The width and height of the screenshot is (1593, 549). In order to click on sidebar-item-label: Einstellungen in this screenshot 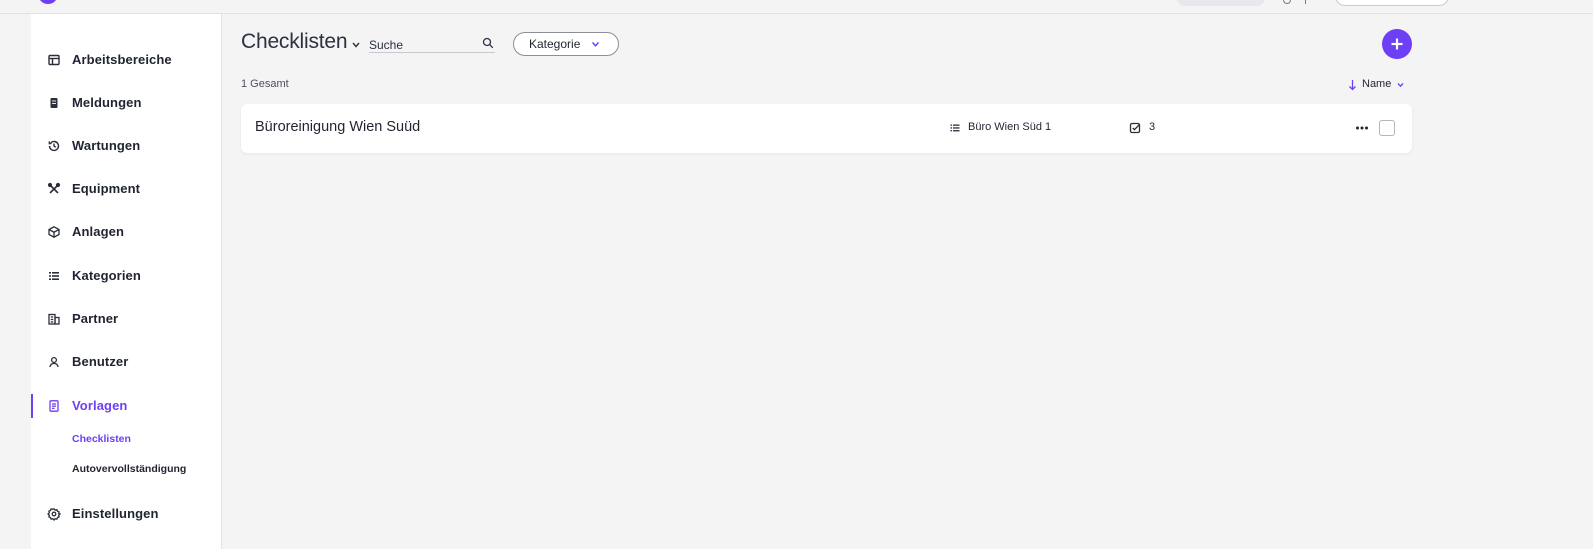, I will do `click(115, 513)`.